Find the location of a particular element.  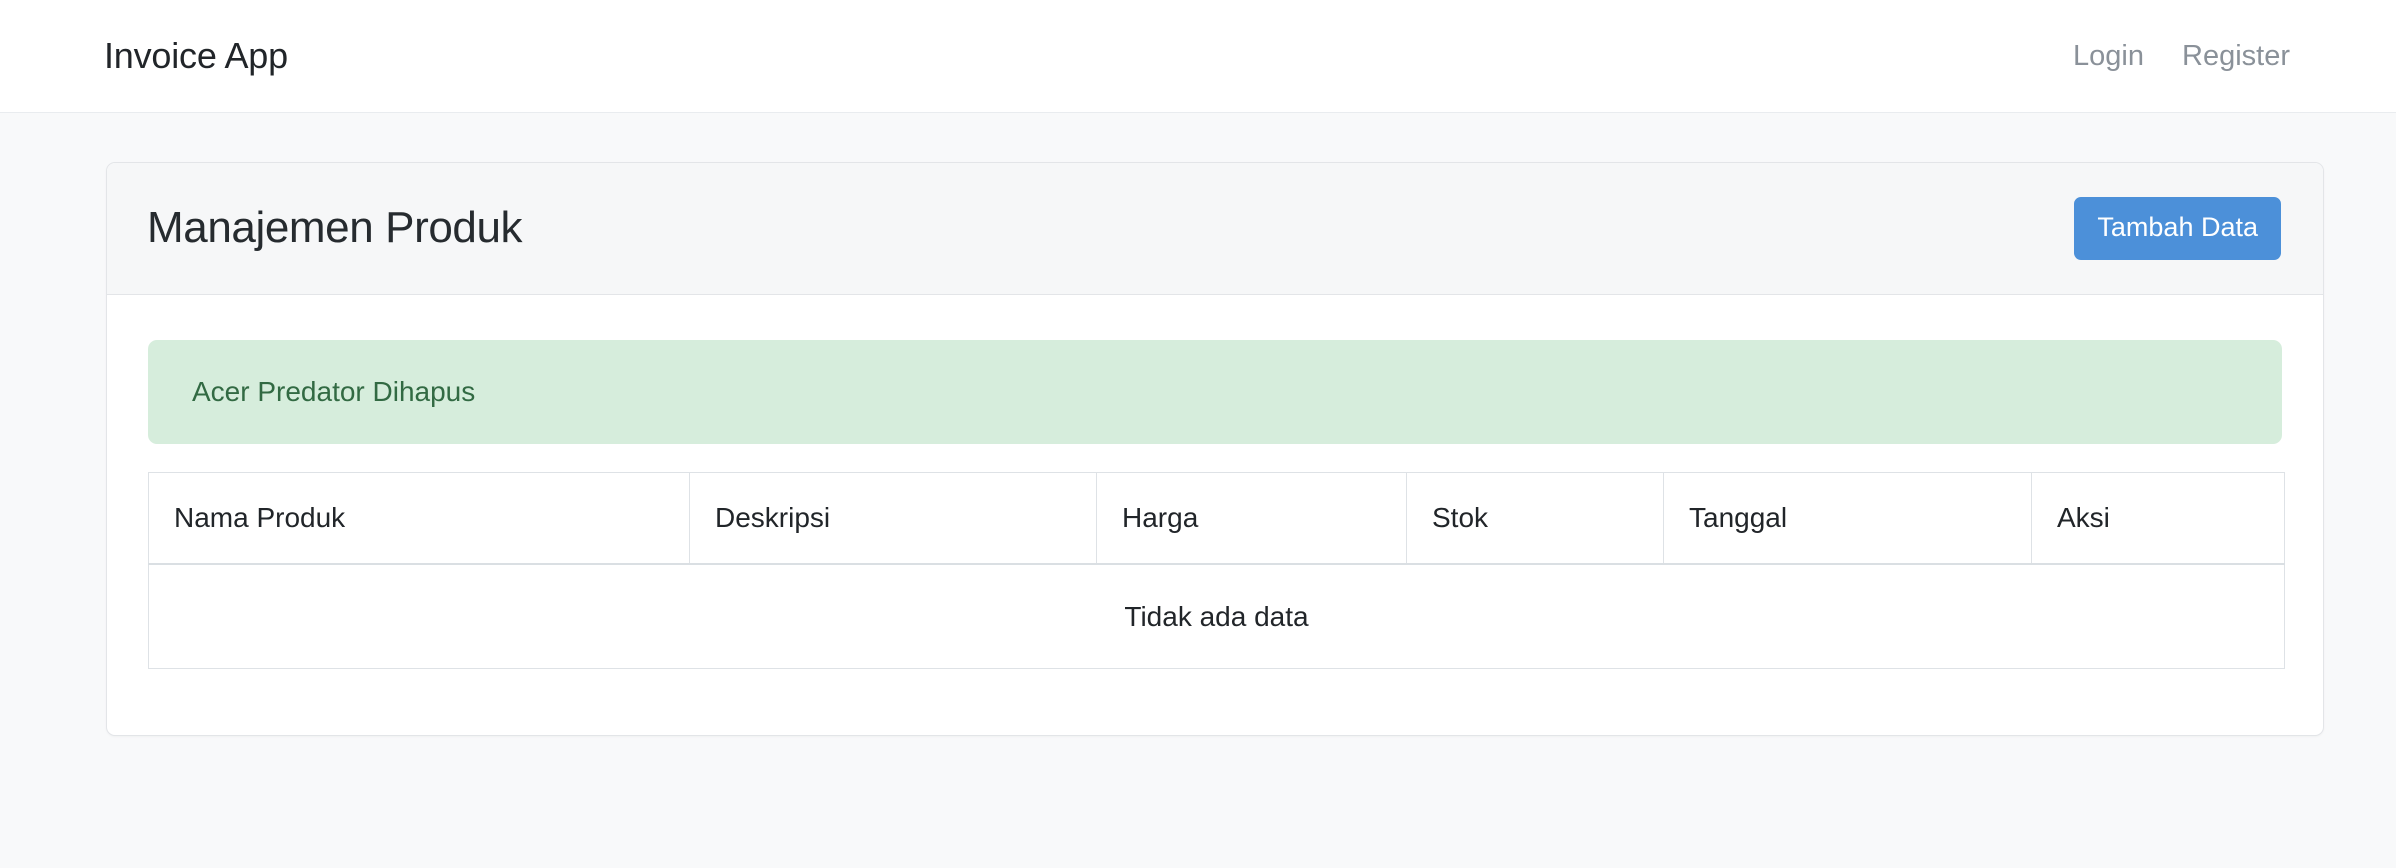

column-header-stok: Stok is located at coordinates (1535, 518).